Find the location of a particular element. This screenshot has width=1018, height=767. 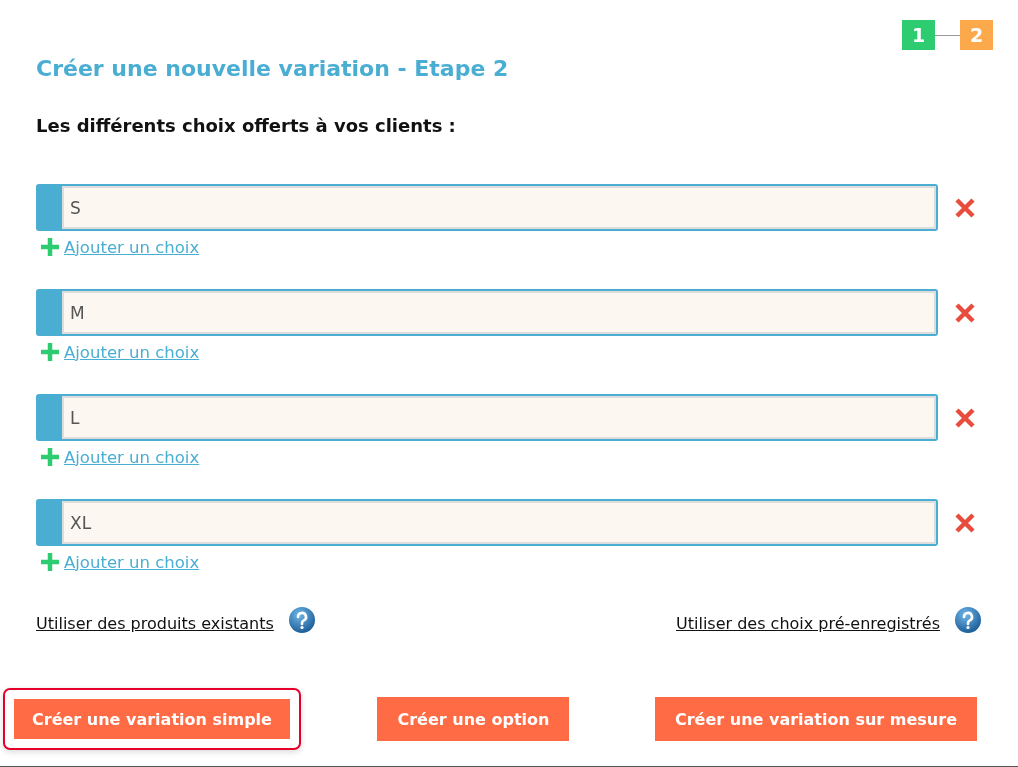

choice-field: M is located at coordinates (487, 312).